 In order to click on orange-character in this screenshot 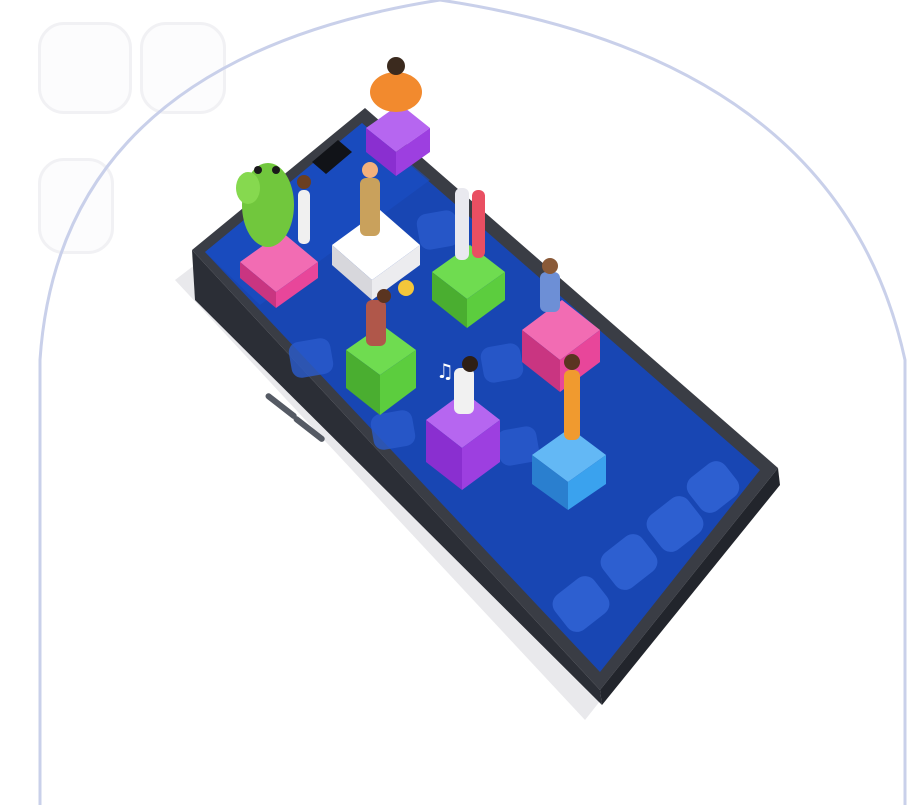, I will do `click(396, 92)`.